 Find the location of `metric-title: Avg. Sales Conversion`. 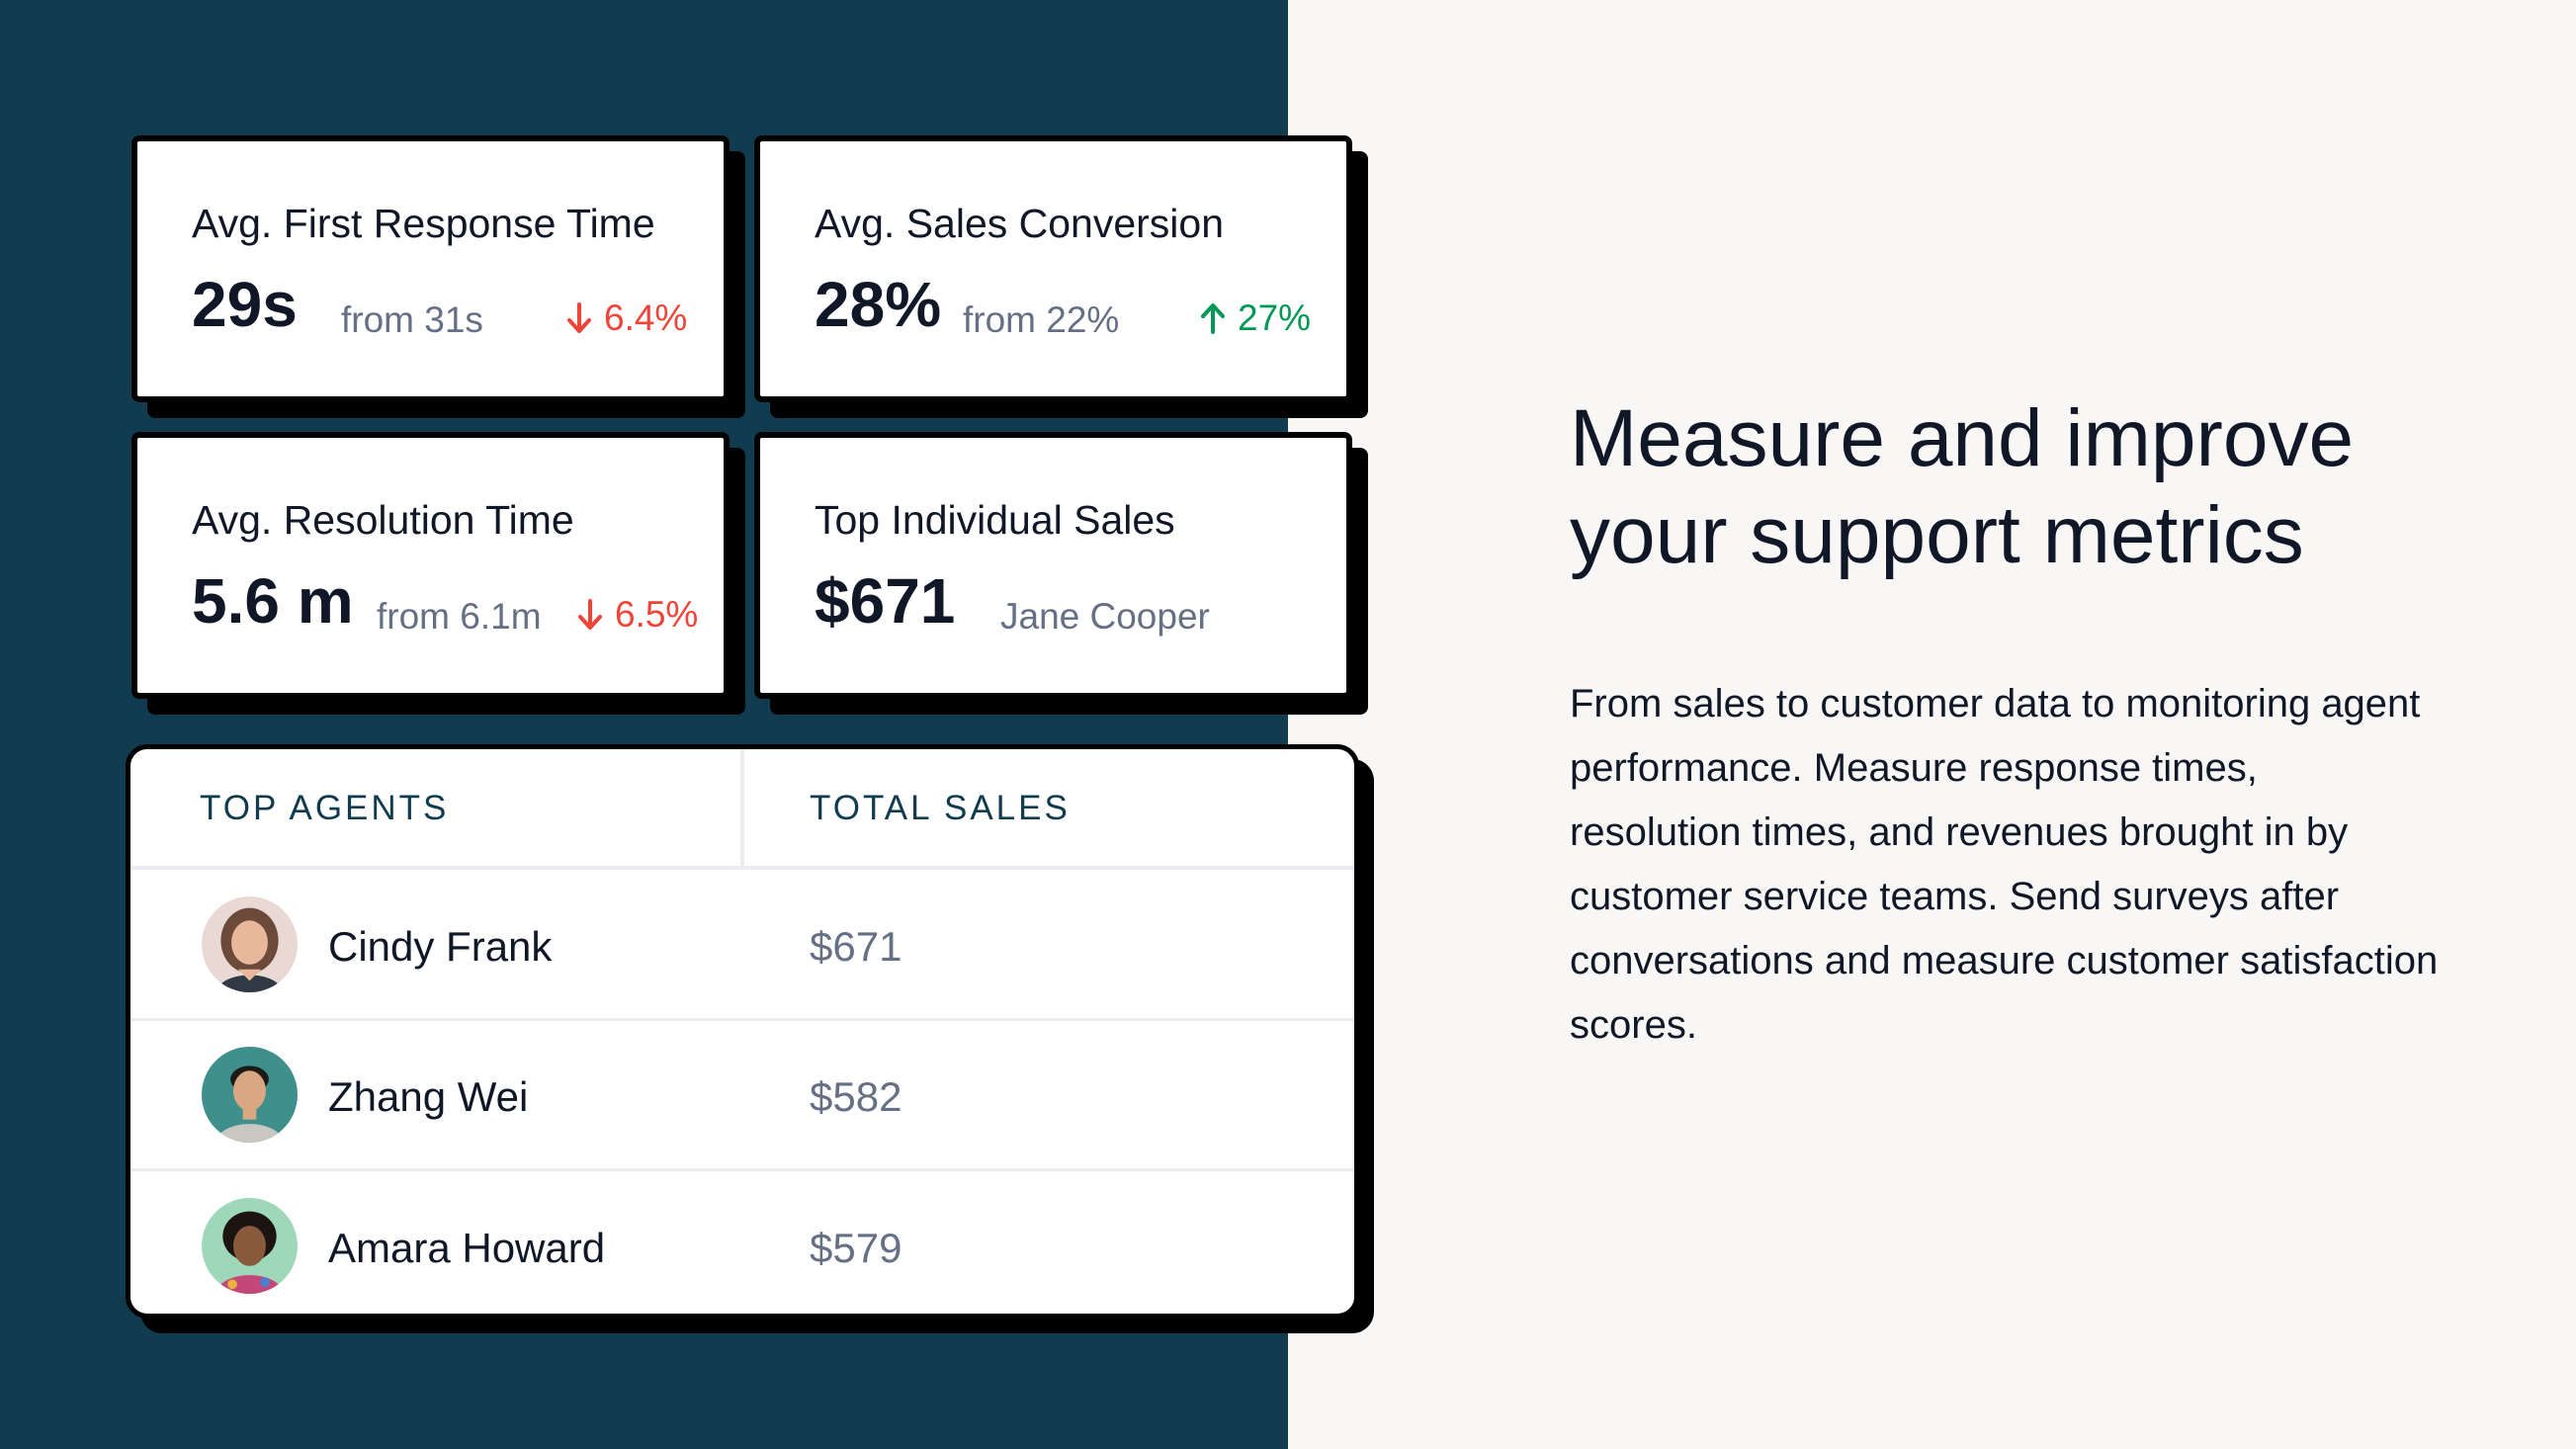

metric-title: Avg. Sales Conversion is located at coordinates (1020, 223).